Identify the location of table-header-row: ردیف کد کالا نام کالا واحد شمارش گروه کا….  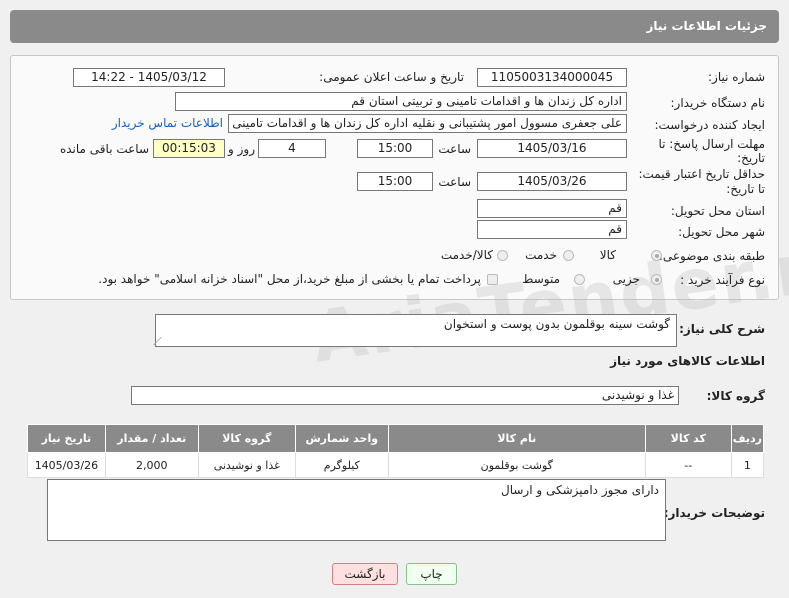
(396, 438).